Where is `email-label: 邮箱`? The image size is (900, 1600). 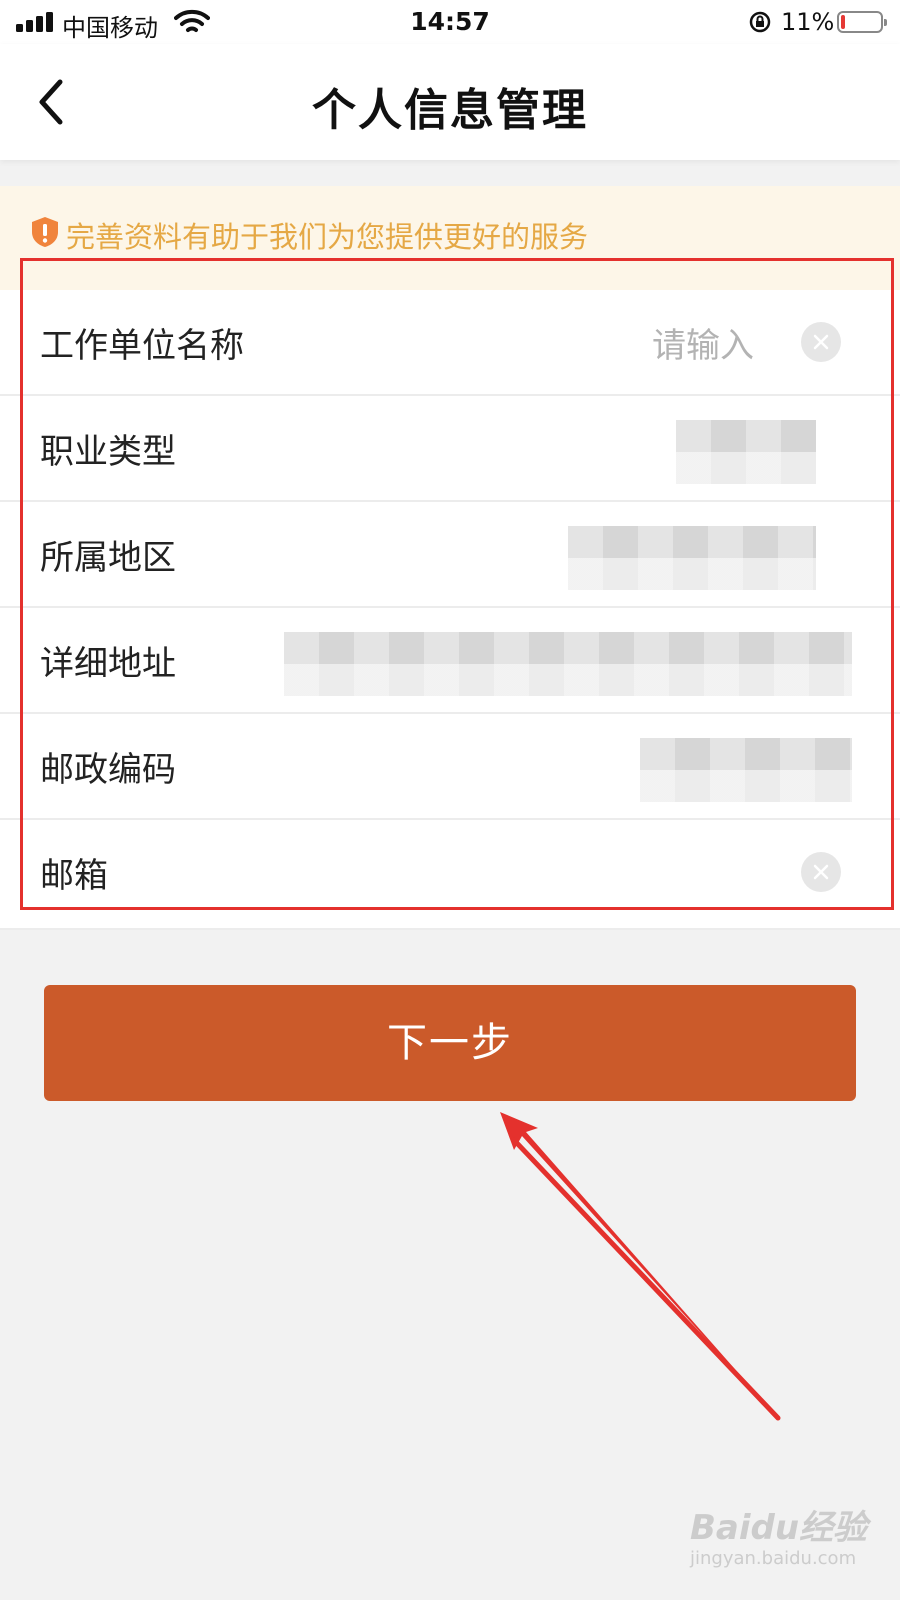 email-label: 邮箱 is located at coordinates (74, 876).